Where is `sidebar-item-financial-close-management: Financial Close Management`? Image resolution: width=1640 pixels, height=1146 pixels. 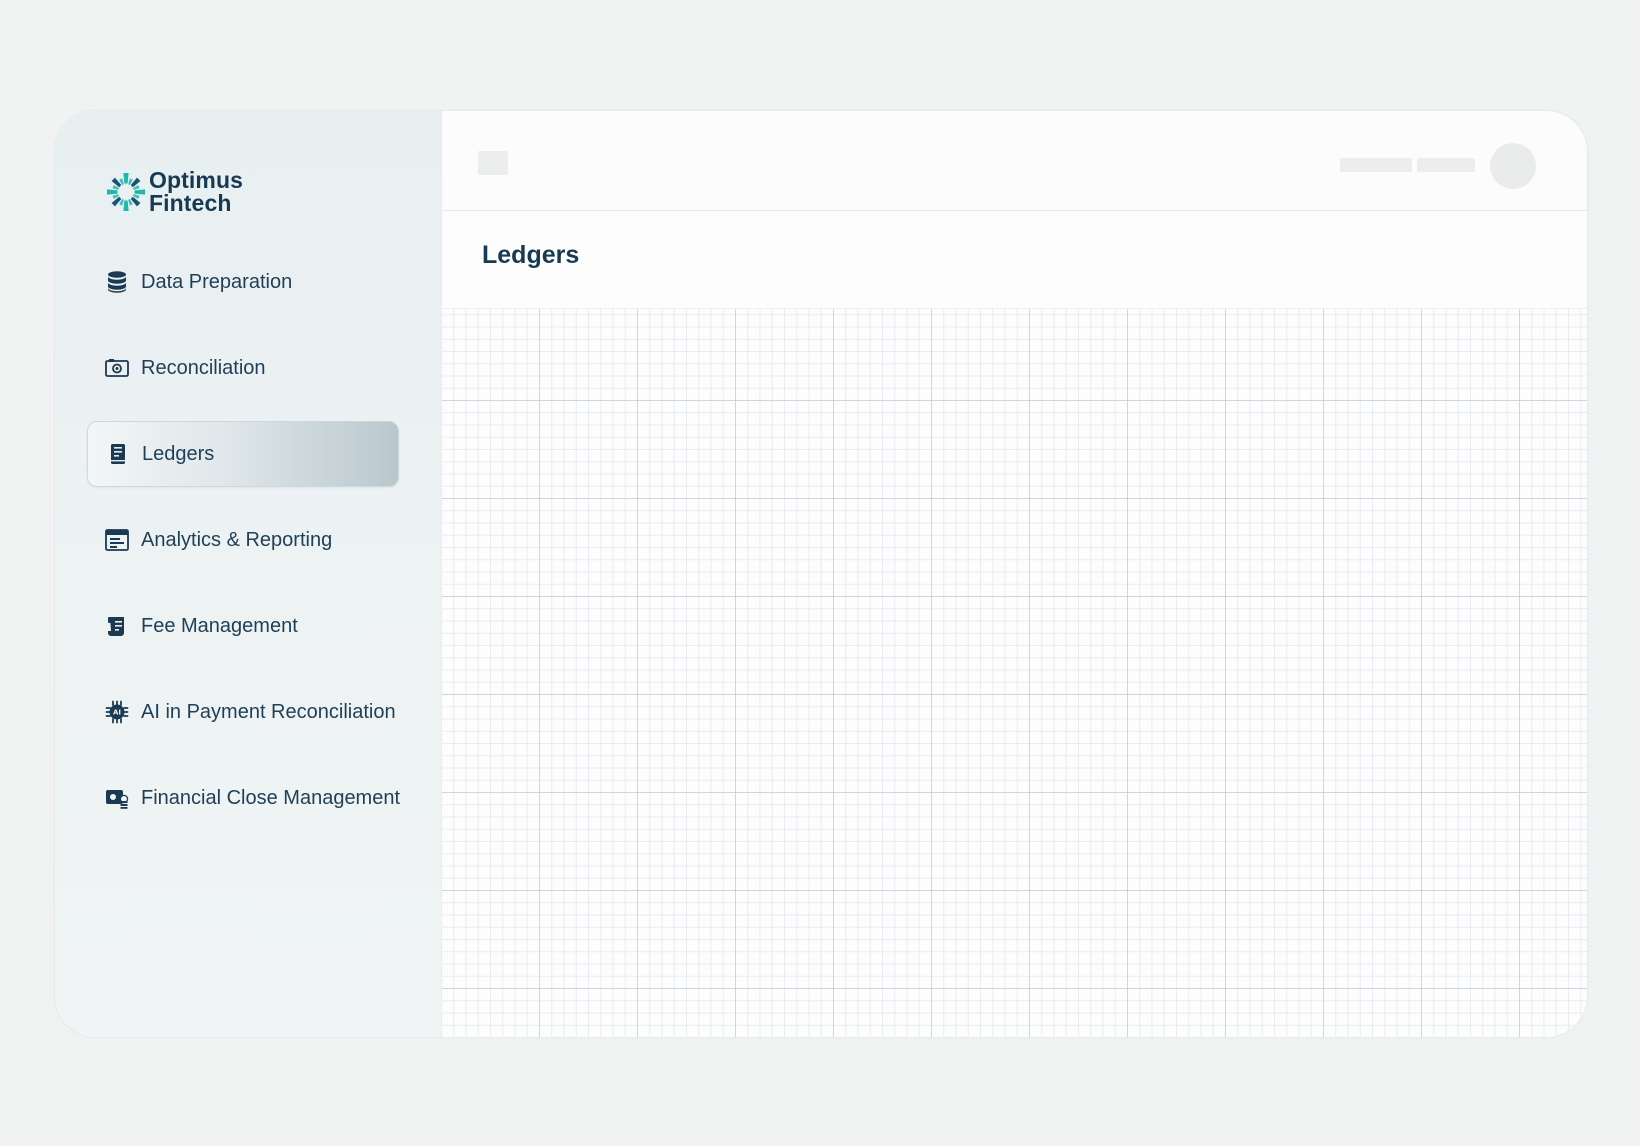
sidebar-item-financial-close-management: Financial Close Management is located at coordinates (244, 798).